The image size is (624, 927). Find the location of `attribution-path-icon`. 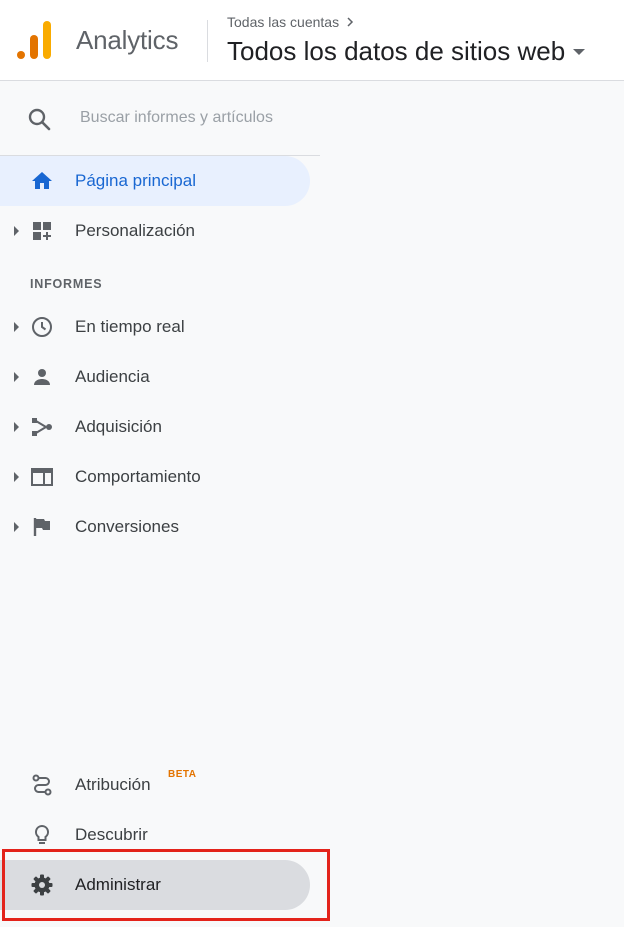

attribution-path-icon is located at coordinates (42, 785).